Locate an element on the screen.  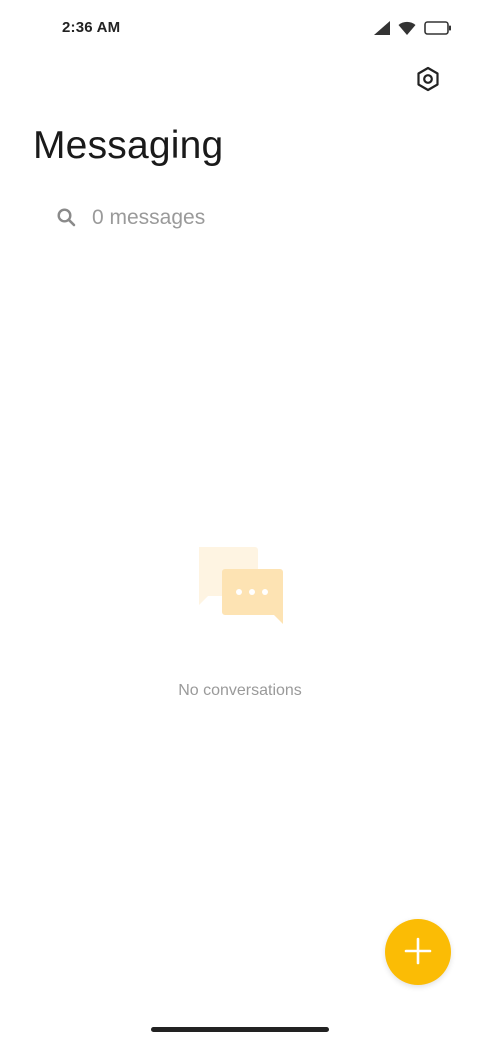
battery-icon is located at coordinates (438, 28).